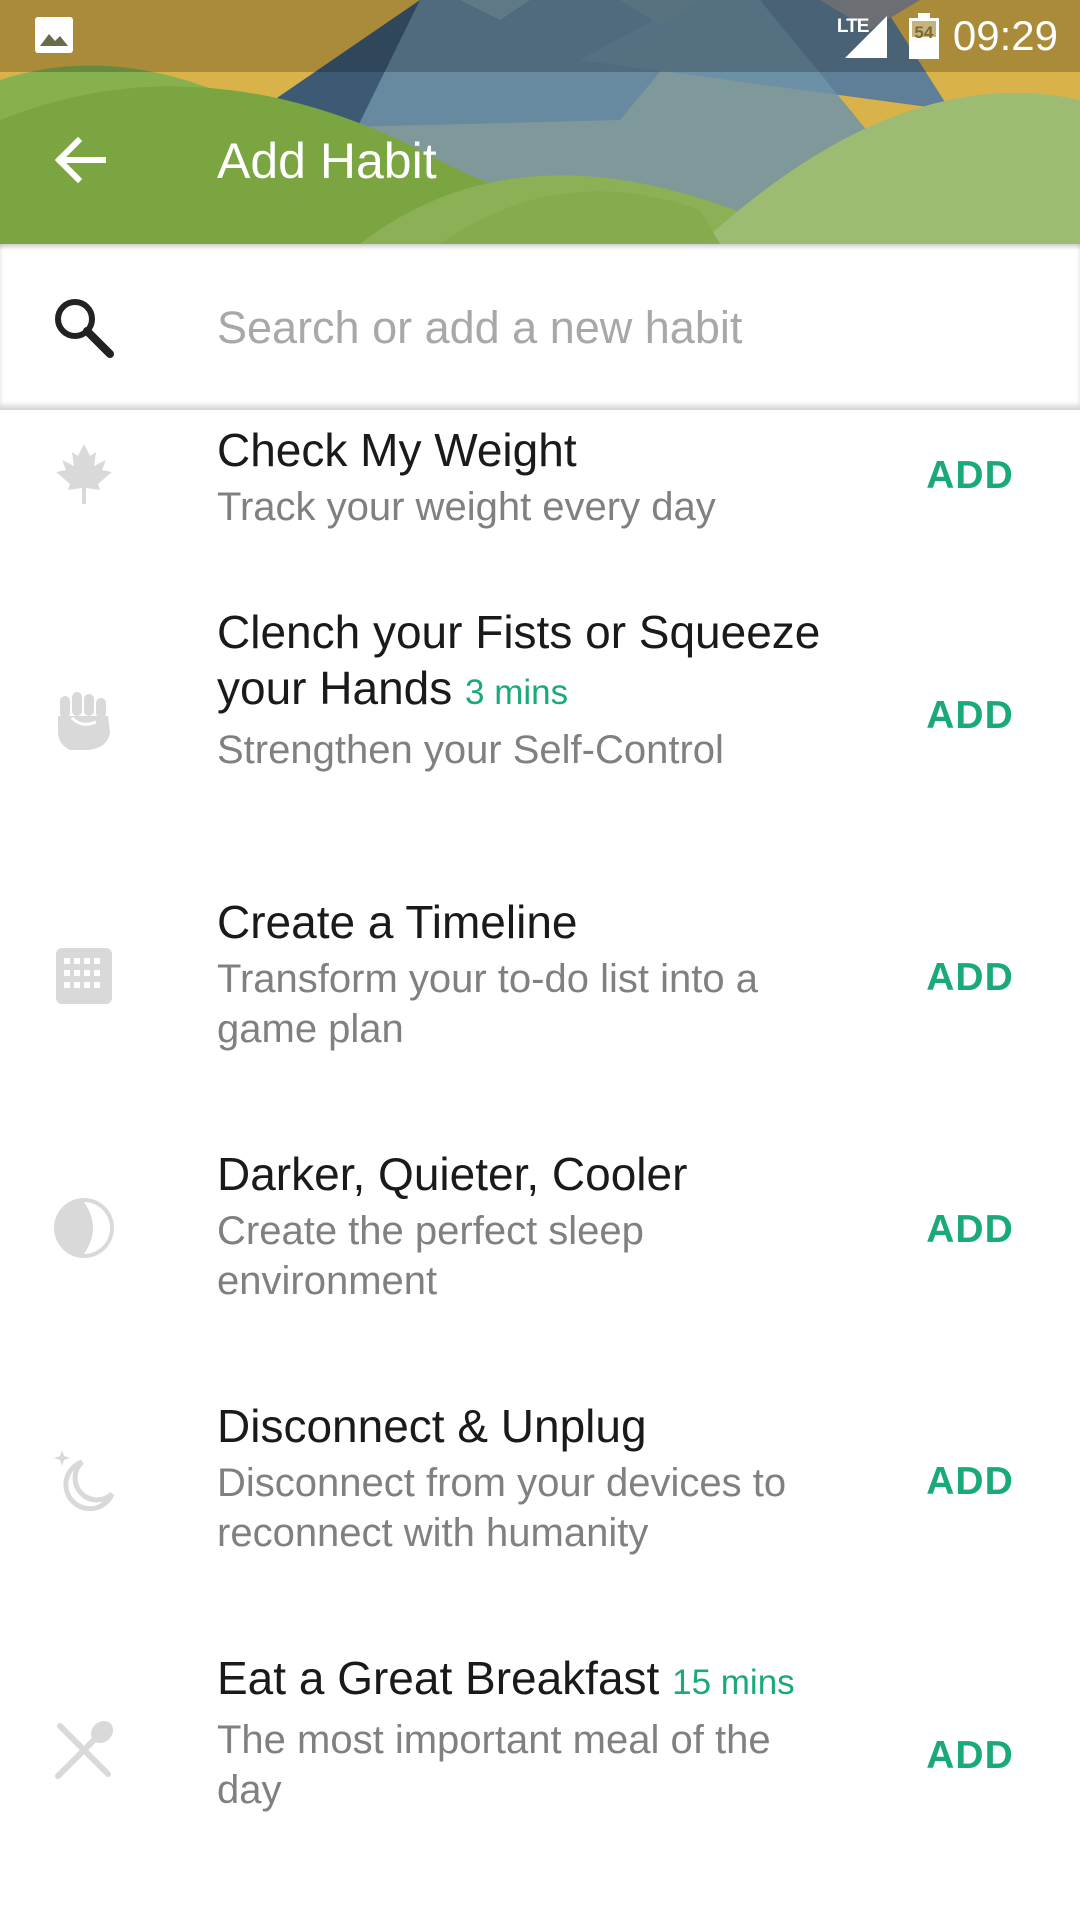 The width and height of the screenshot is (1080, 1920). What do you see at coordinates (84, 976) in the screenshot?
I see `calendar-grid-icon` at bounding box center [84, 976].